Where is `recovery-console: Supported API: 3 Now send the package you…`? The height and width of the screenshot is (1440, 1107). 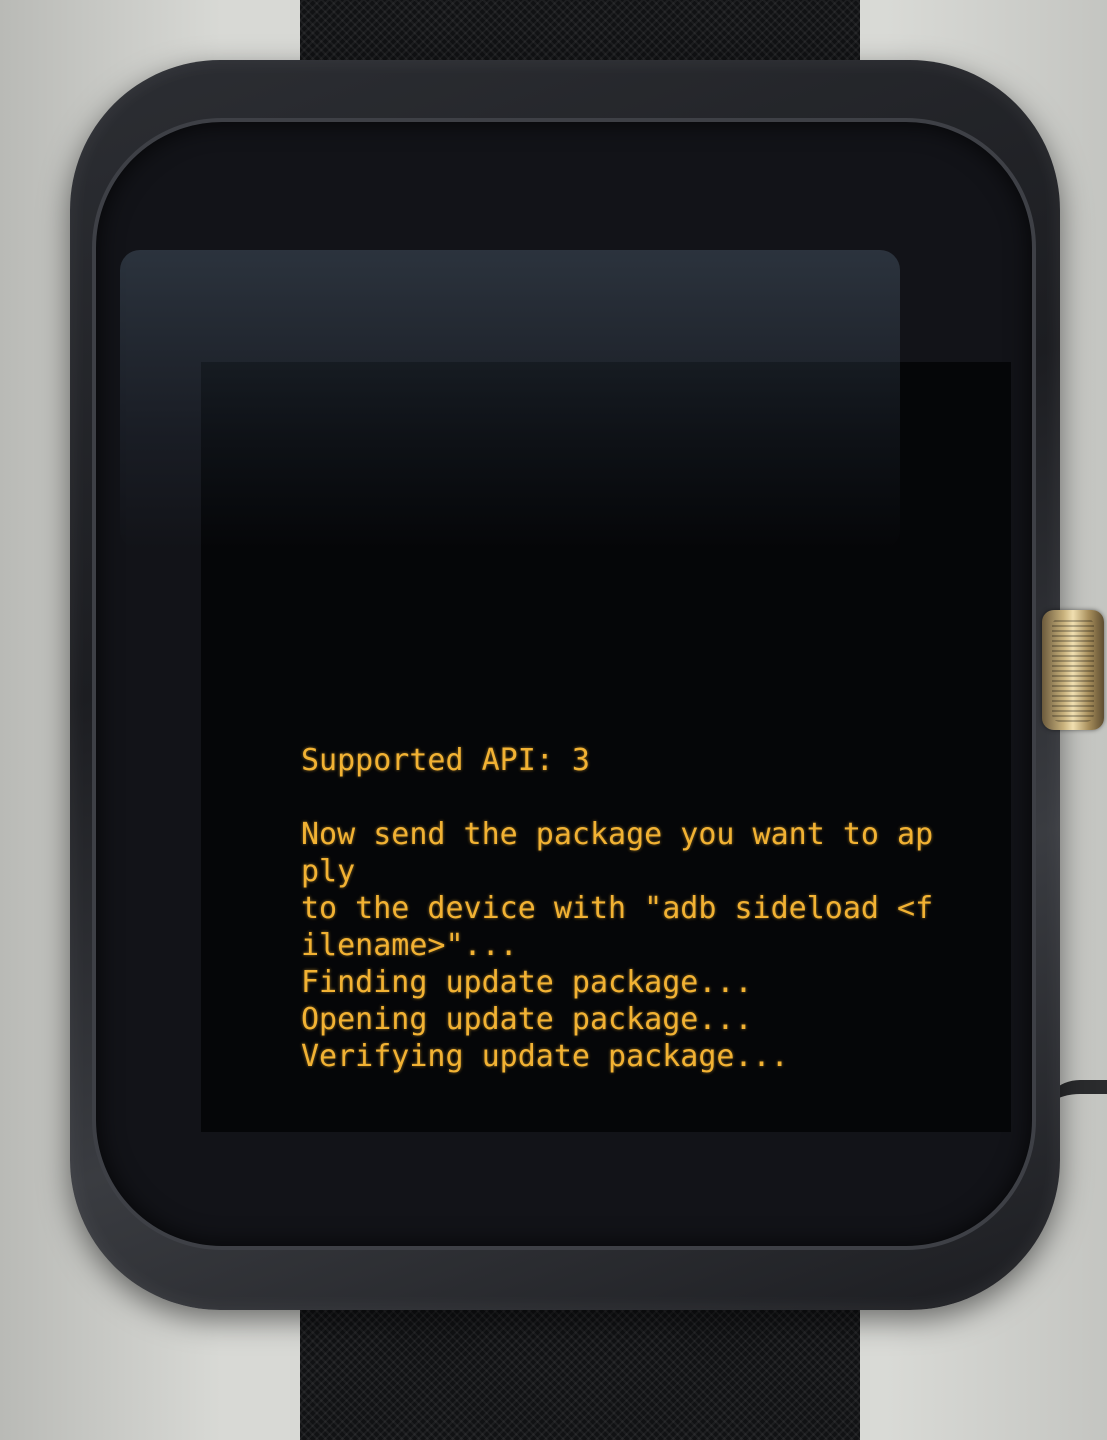
recovery-console: Supported API: 3 Now send the package you… is located at coordinates (617, 908).